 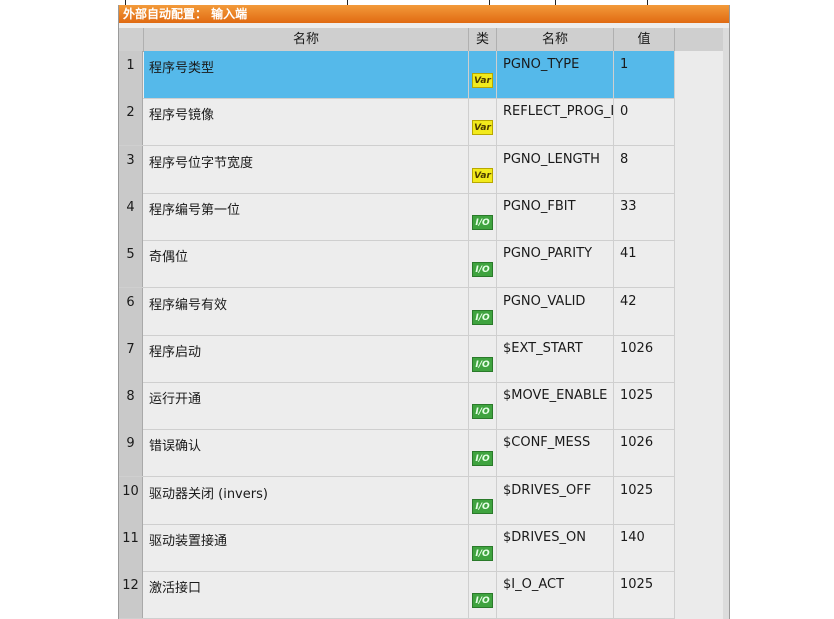 I want to click on row-name: 程序启动, so click(x=306, y=358).